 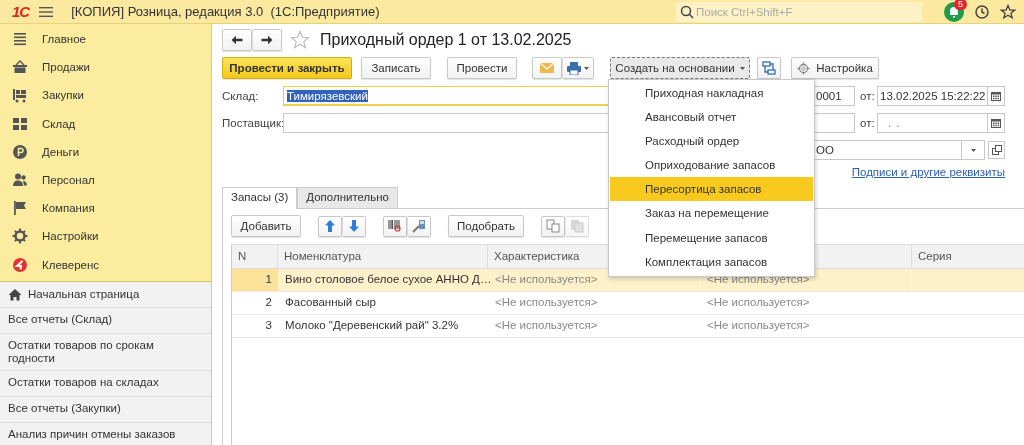 I want to click on notification-count-badge: 5, so click(x=960, y=5).